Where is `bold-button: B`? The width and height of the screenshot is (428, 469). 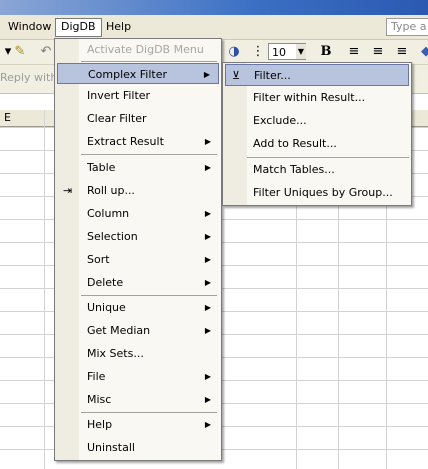
bold-button: B is located at coordinates (326, 52).